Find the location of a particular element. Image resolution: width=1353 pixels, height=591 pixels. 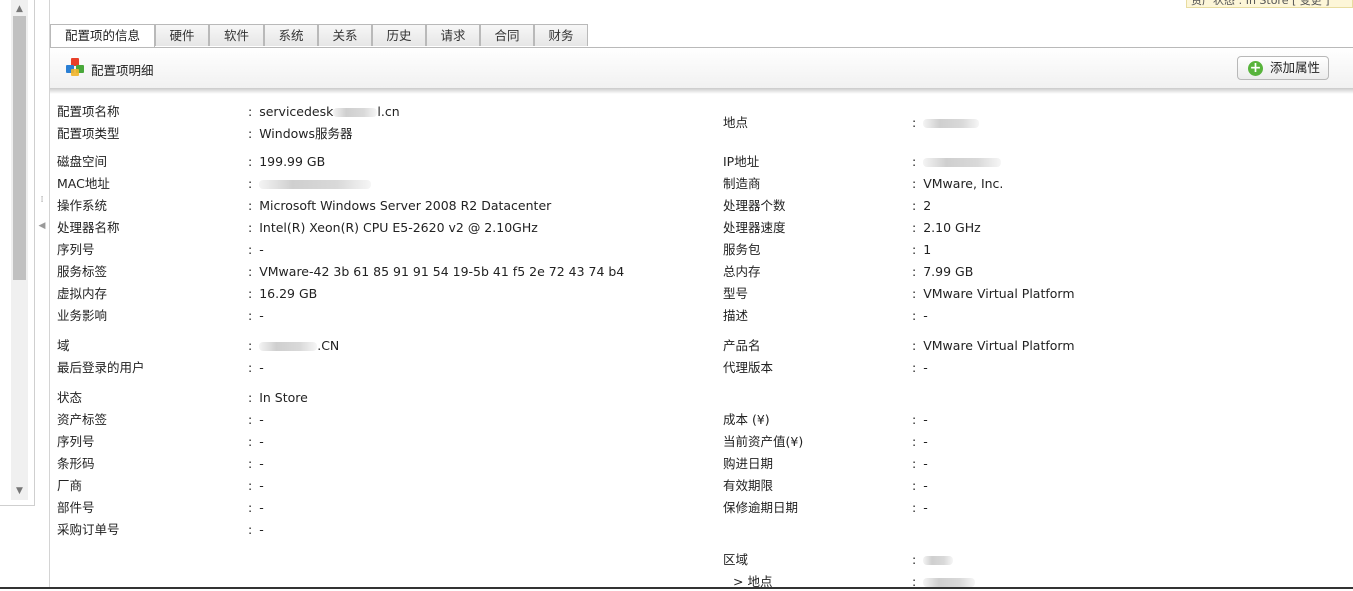

field-label: 操作系统 is located at coordinates (82, 205).